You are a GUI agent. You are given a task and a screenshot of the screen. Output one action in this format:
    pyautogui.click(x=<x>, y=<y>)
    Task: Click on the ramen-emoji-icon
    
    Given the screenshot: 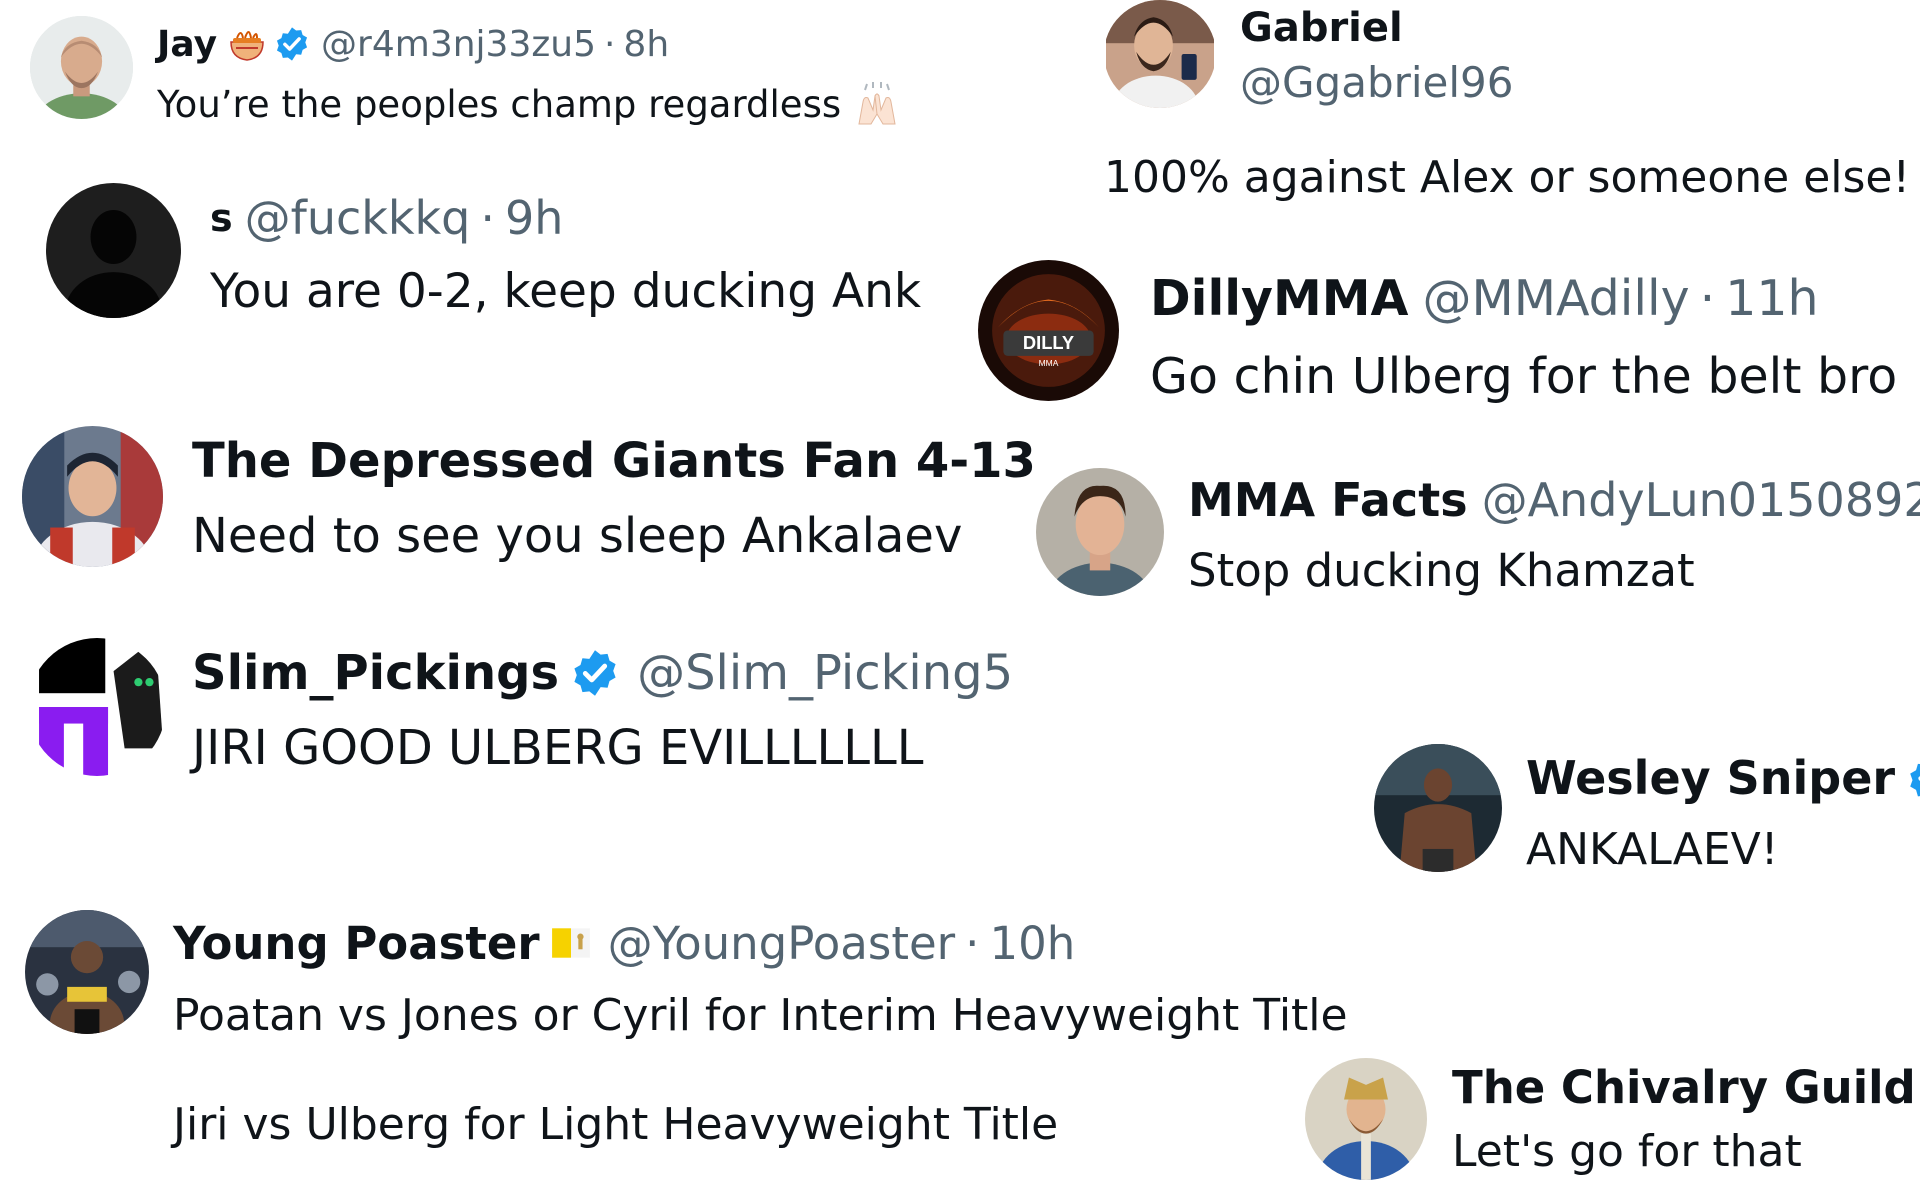 What is the action you would take?
    pyautogui.click(x=247, y=44)
    